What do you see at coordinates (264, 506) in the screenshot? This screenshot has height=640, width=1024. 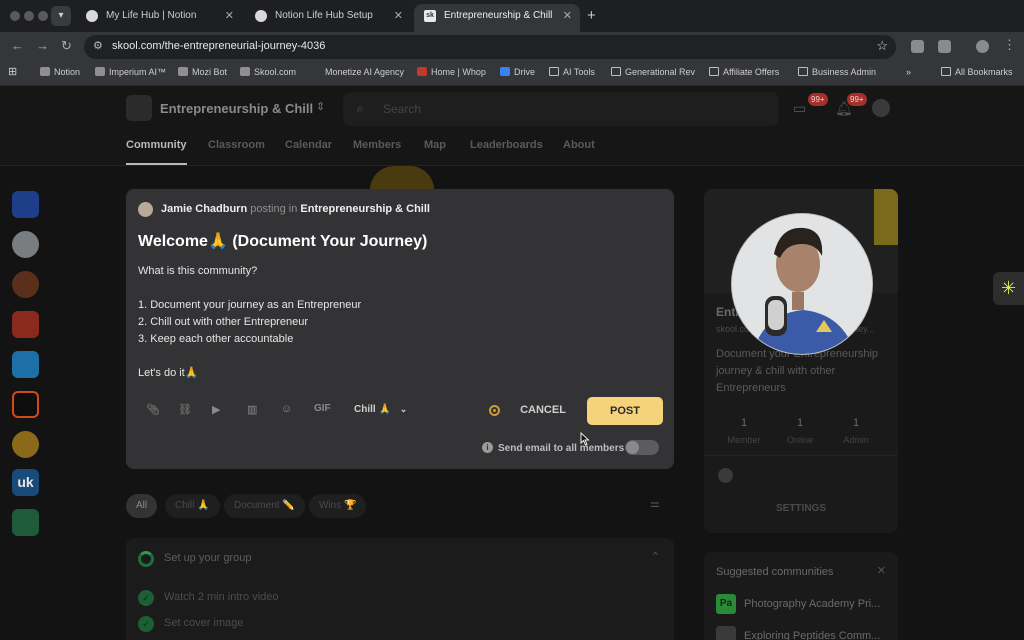 I see `filter-document: Document ✏️` at bounding box center [264, 506].